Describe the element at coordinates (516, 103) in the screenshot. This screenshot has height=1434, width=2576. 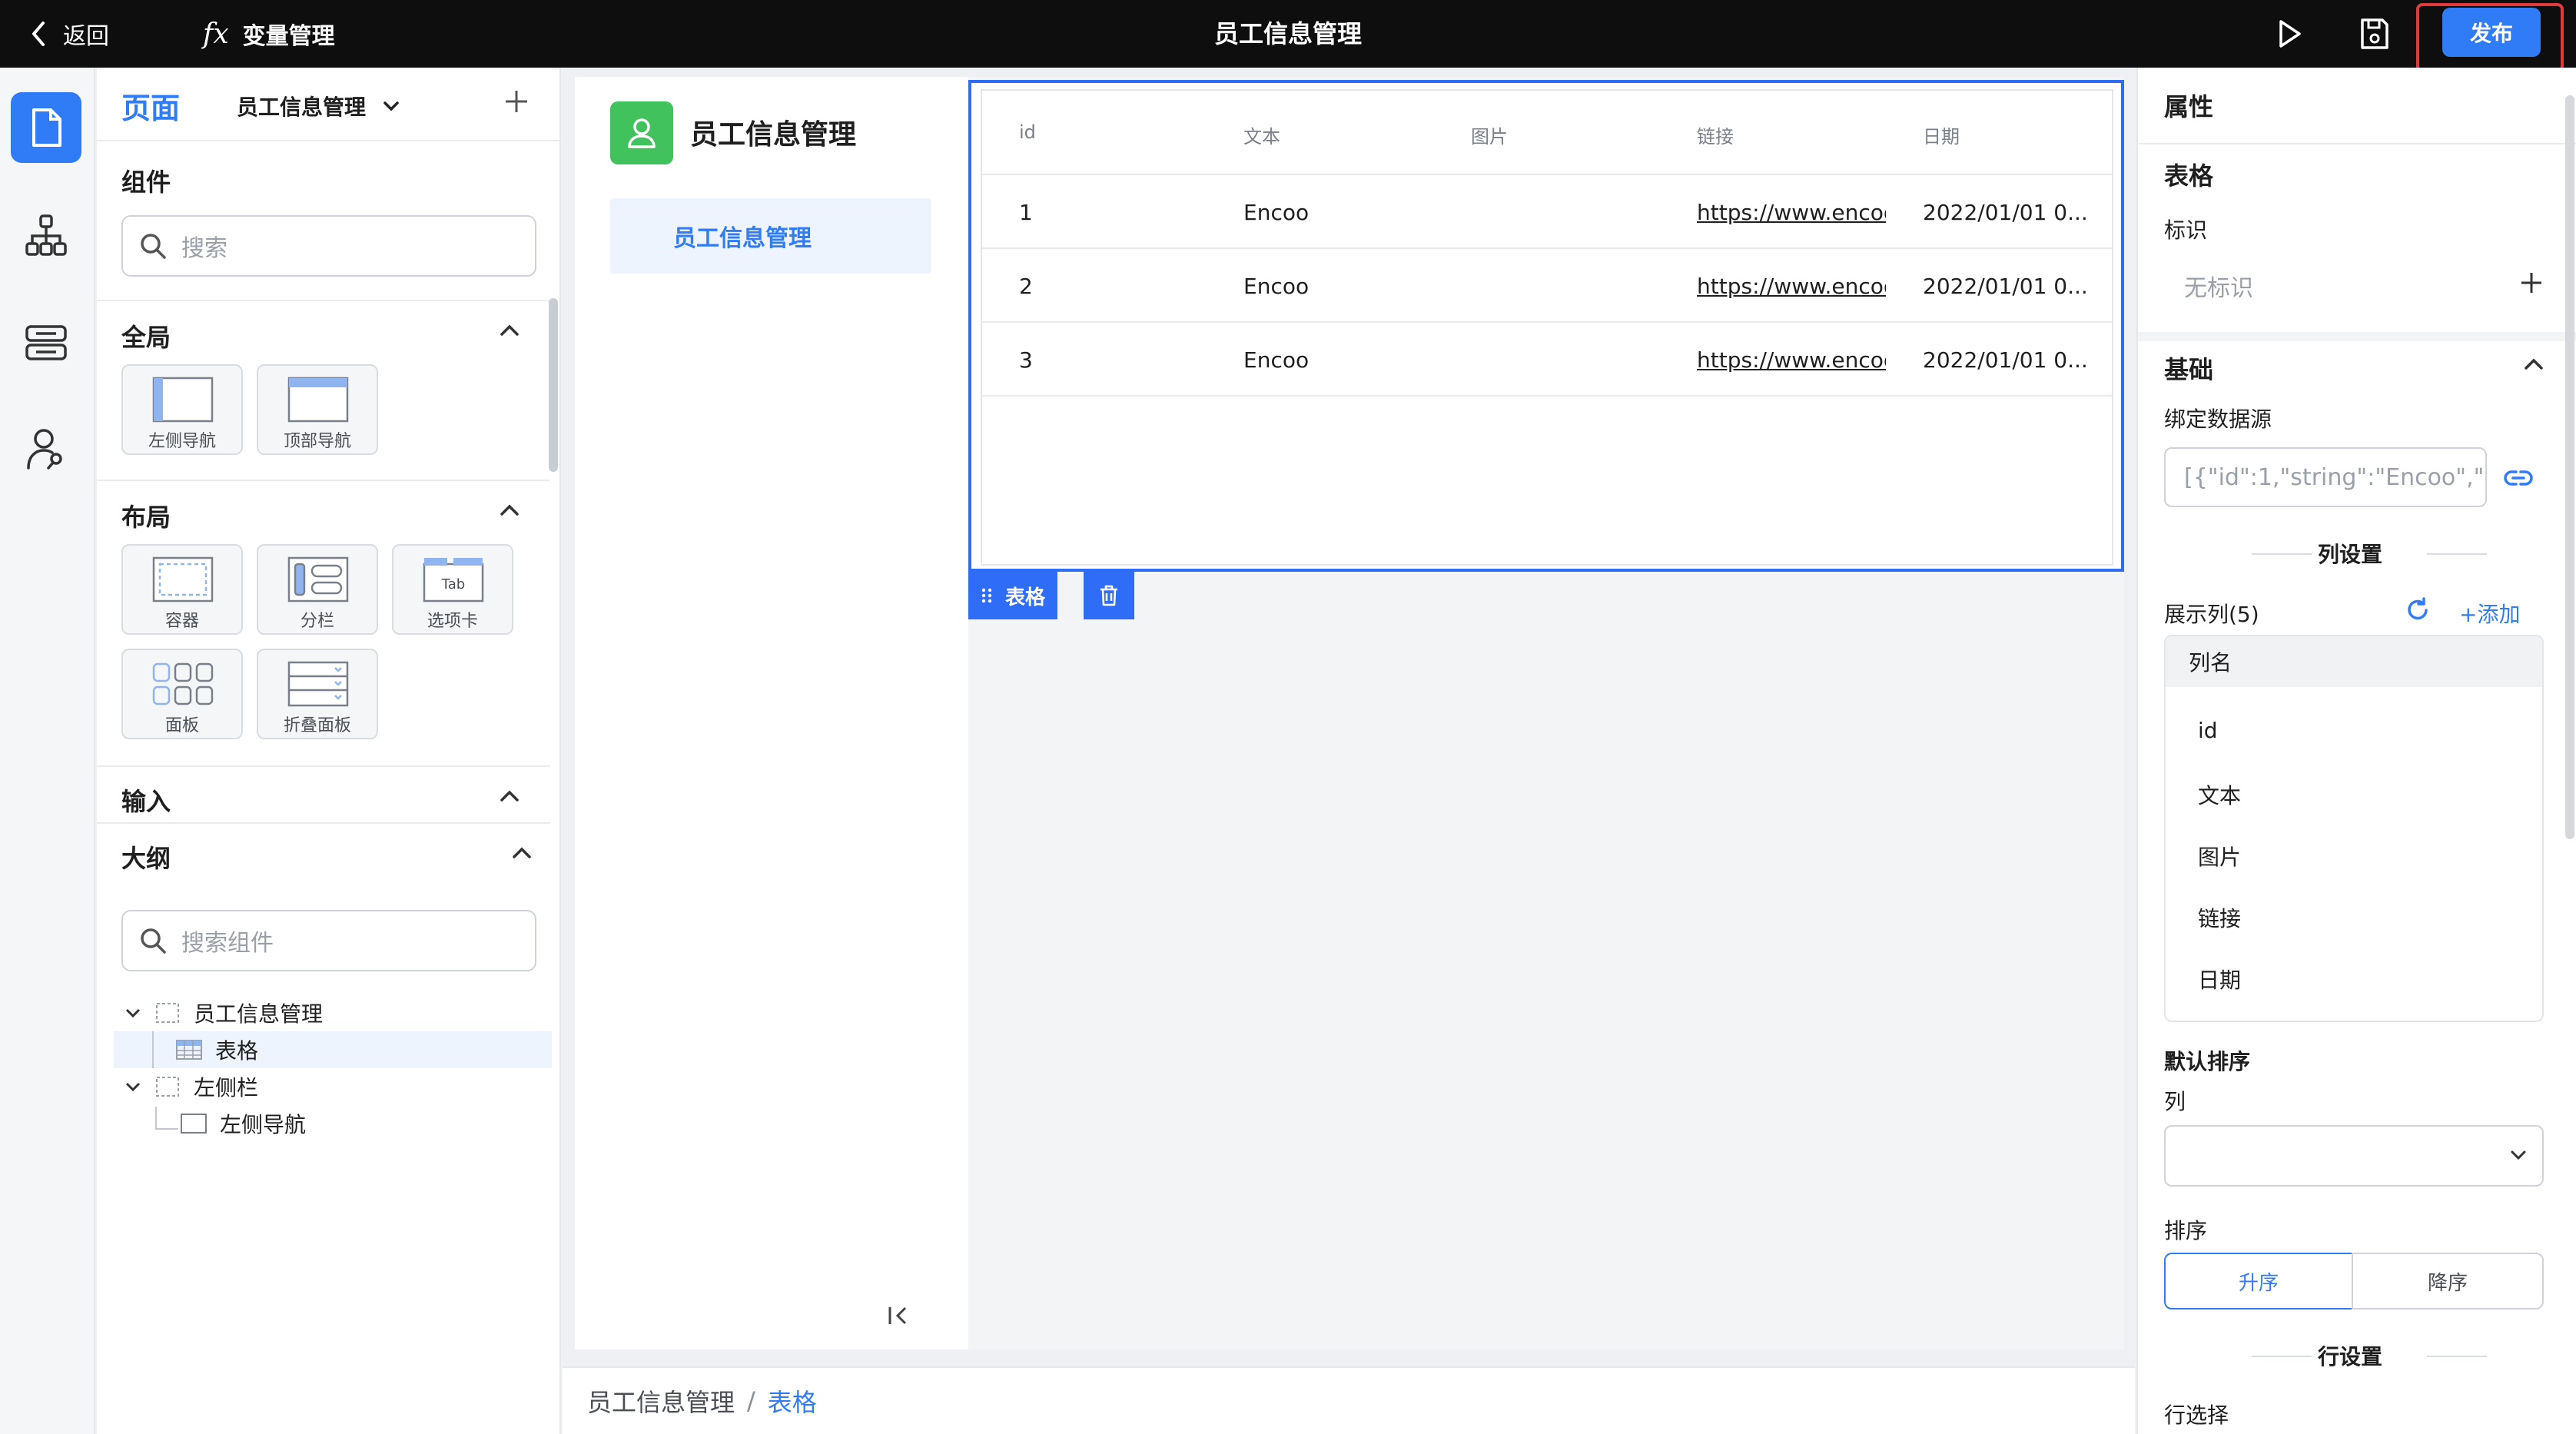
I see `add-page-button` at that location.